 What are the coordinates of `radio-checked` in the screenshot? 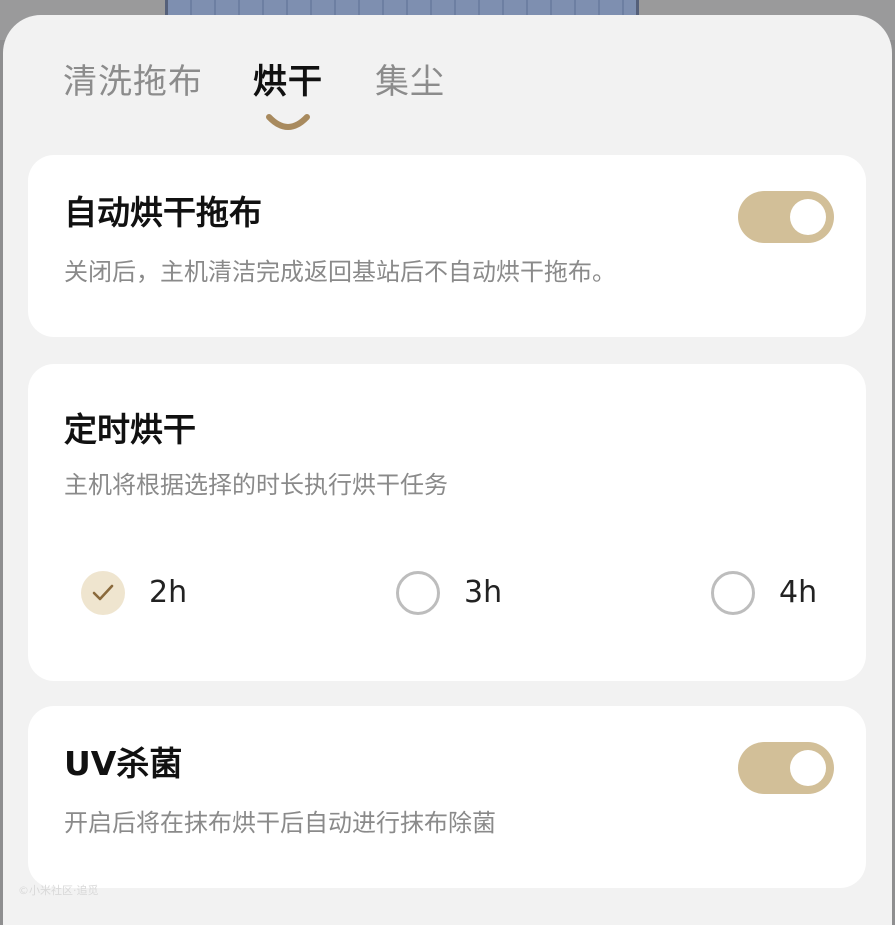 It's located at (103, 593).